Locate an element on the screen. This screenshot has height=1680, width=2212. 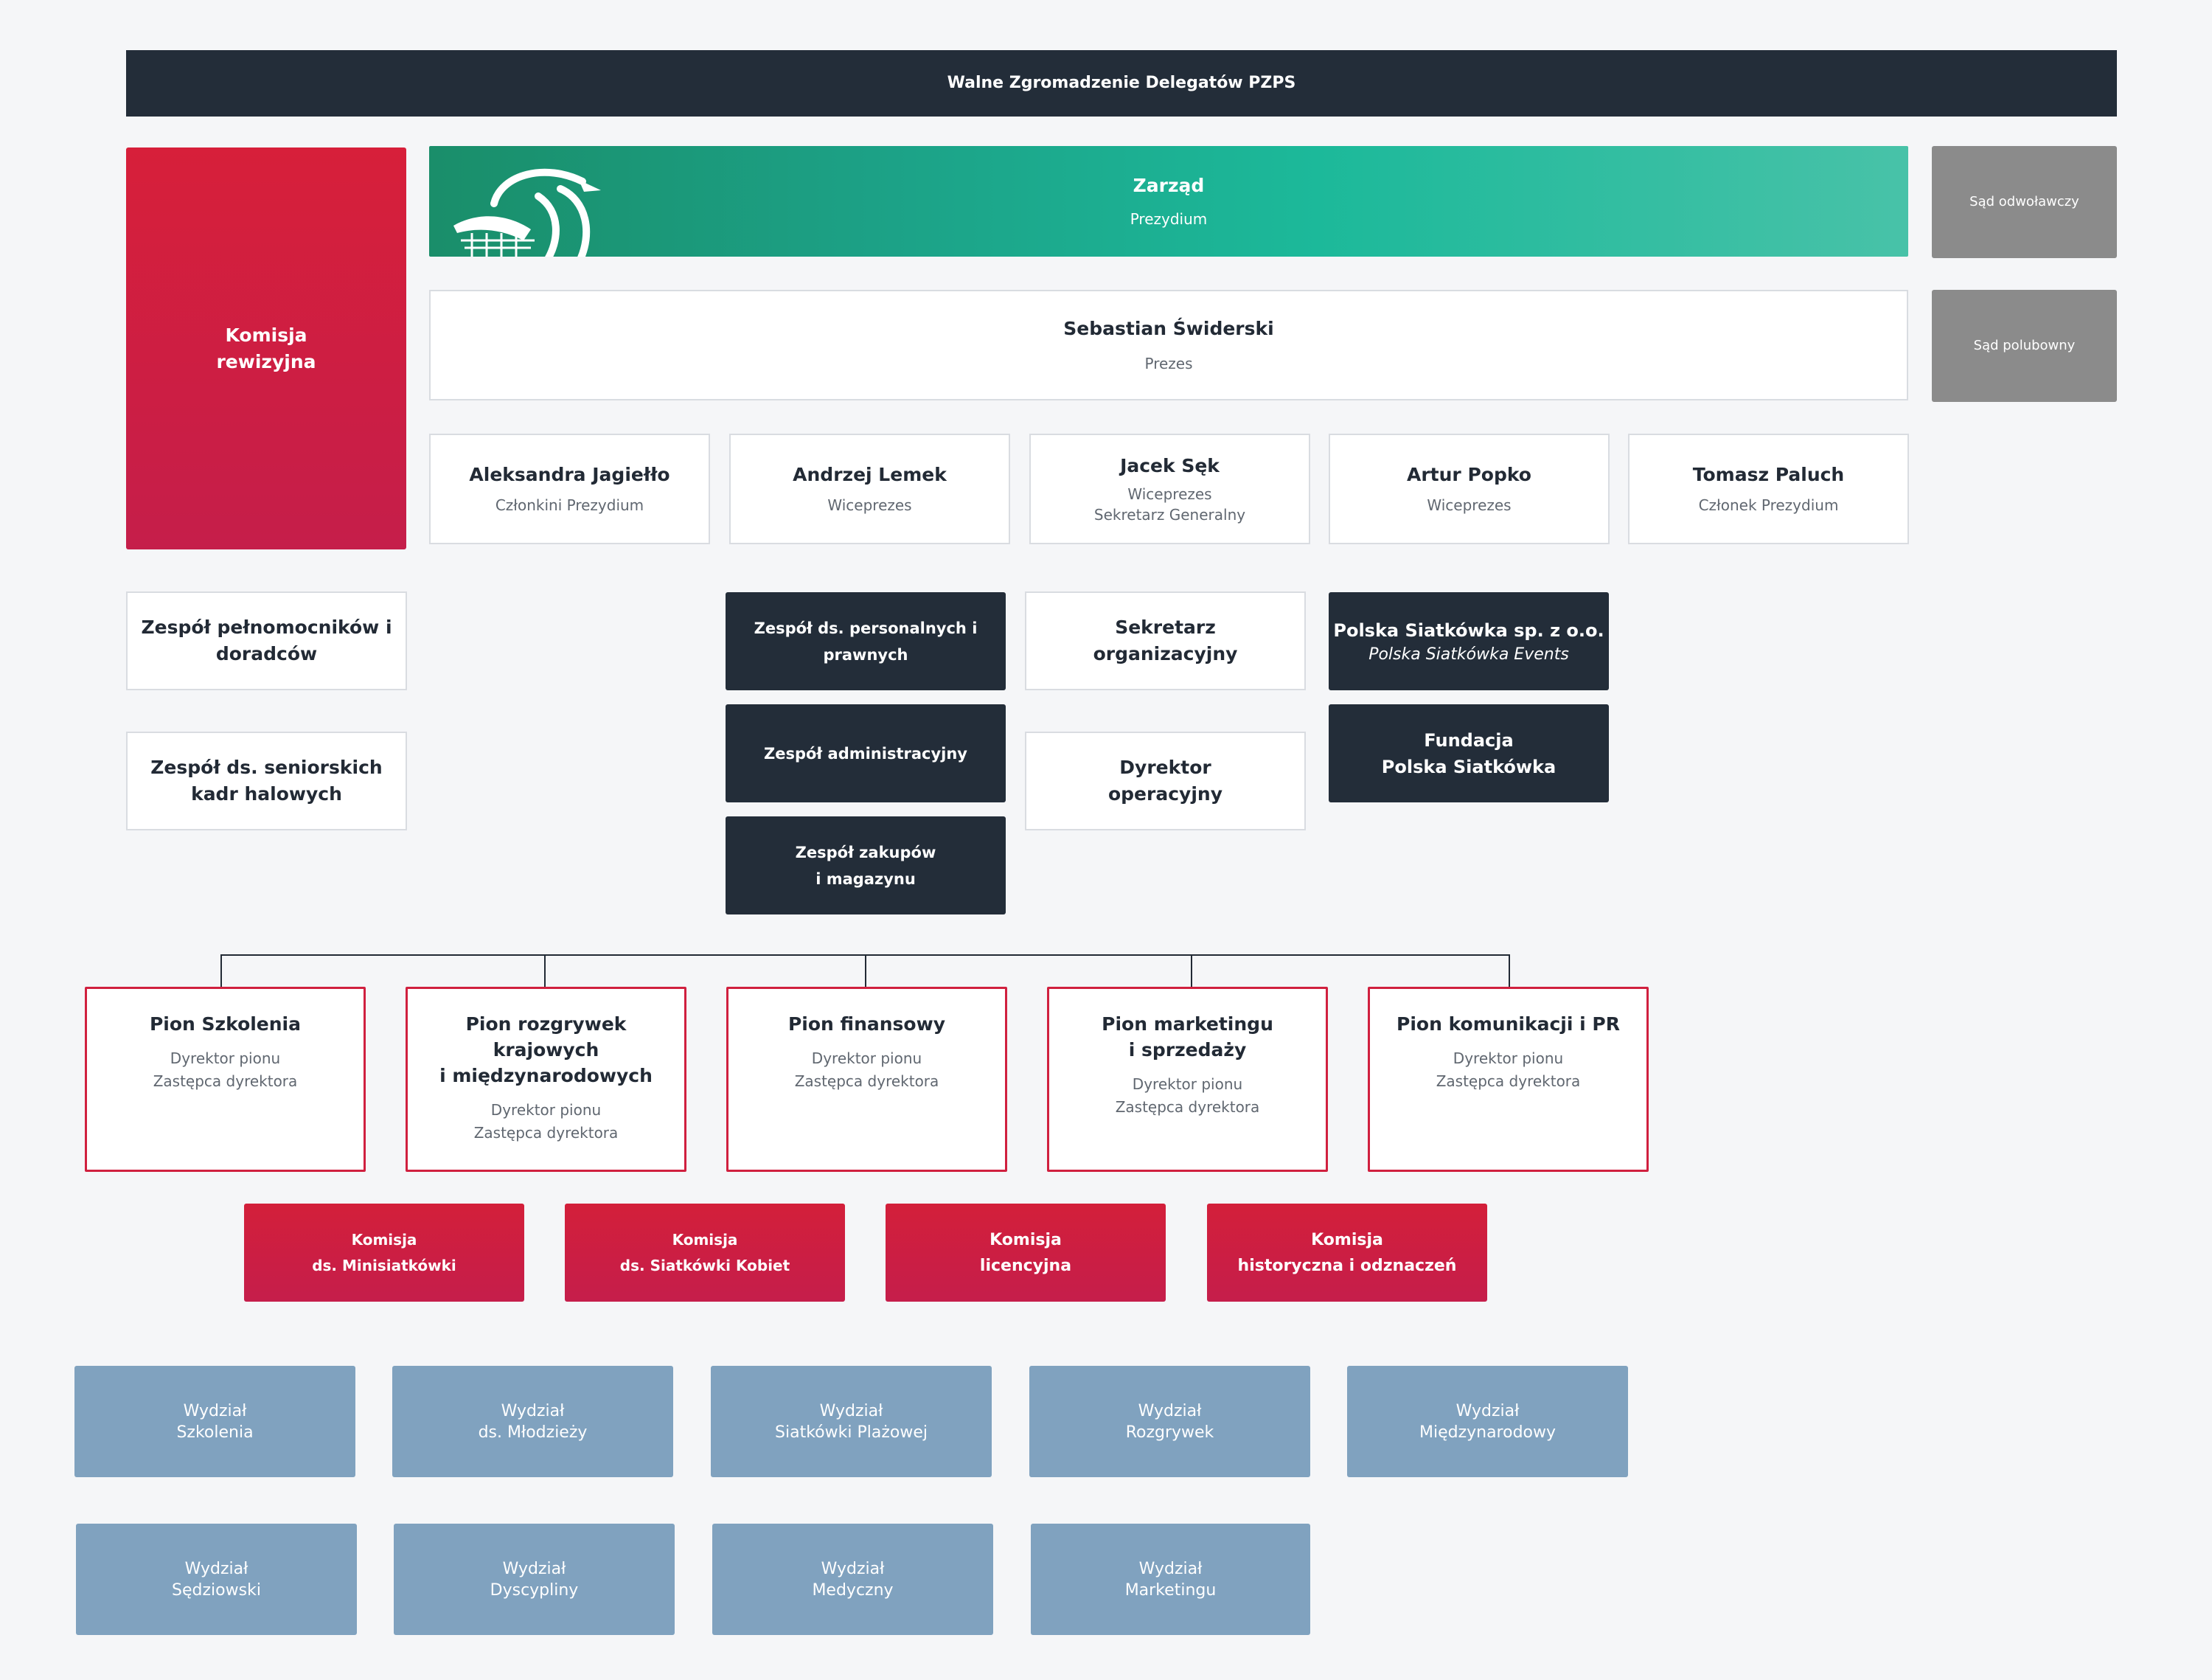
department-marketing-box: Wydział Marketingu is located at coordinates (1170, 1579).